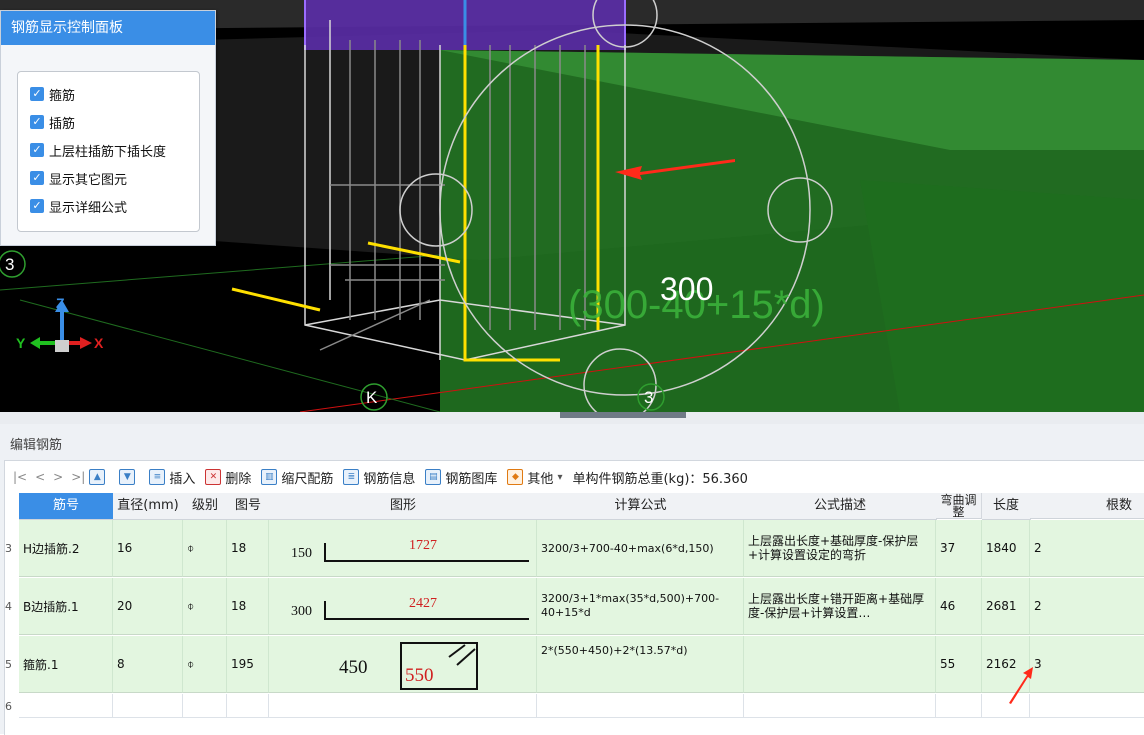  I want to click on cell-shape, so click(403, 706).